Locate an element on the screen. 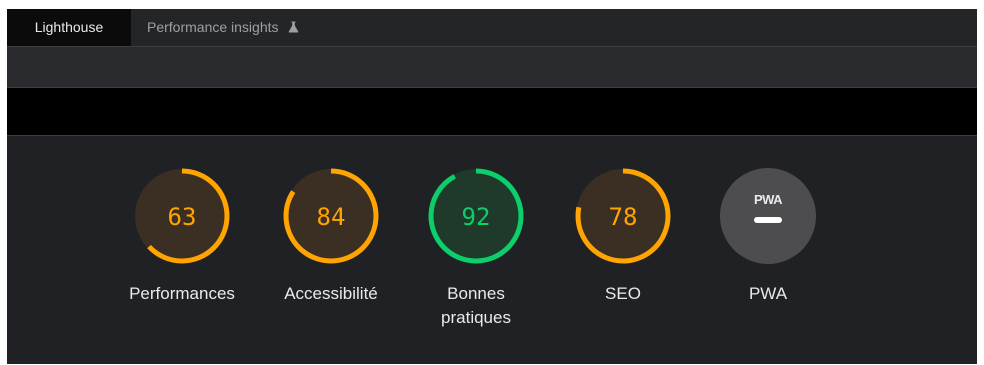  gauge-pwa: PWA PWA is located at coordinates (768, 235).